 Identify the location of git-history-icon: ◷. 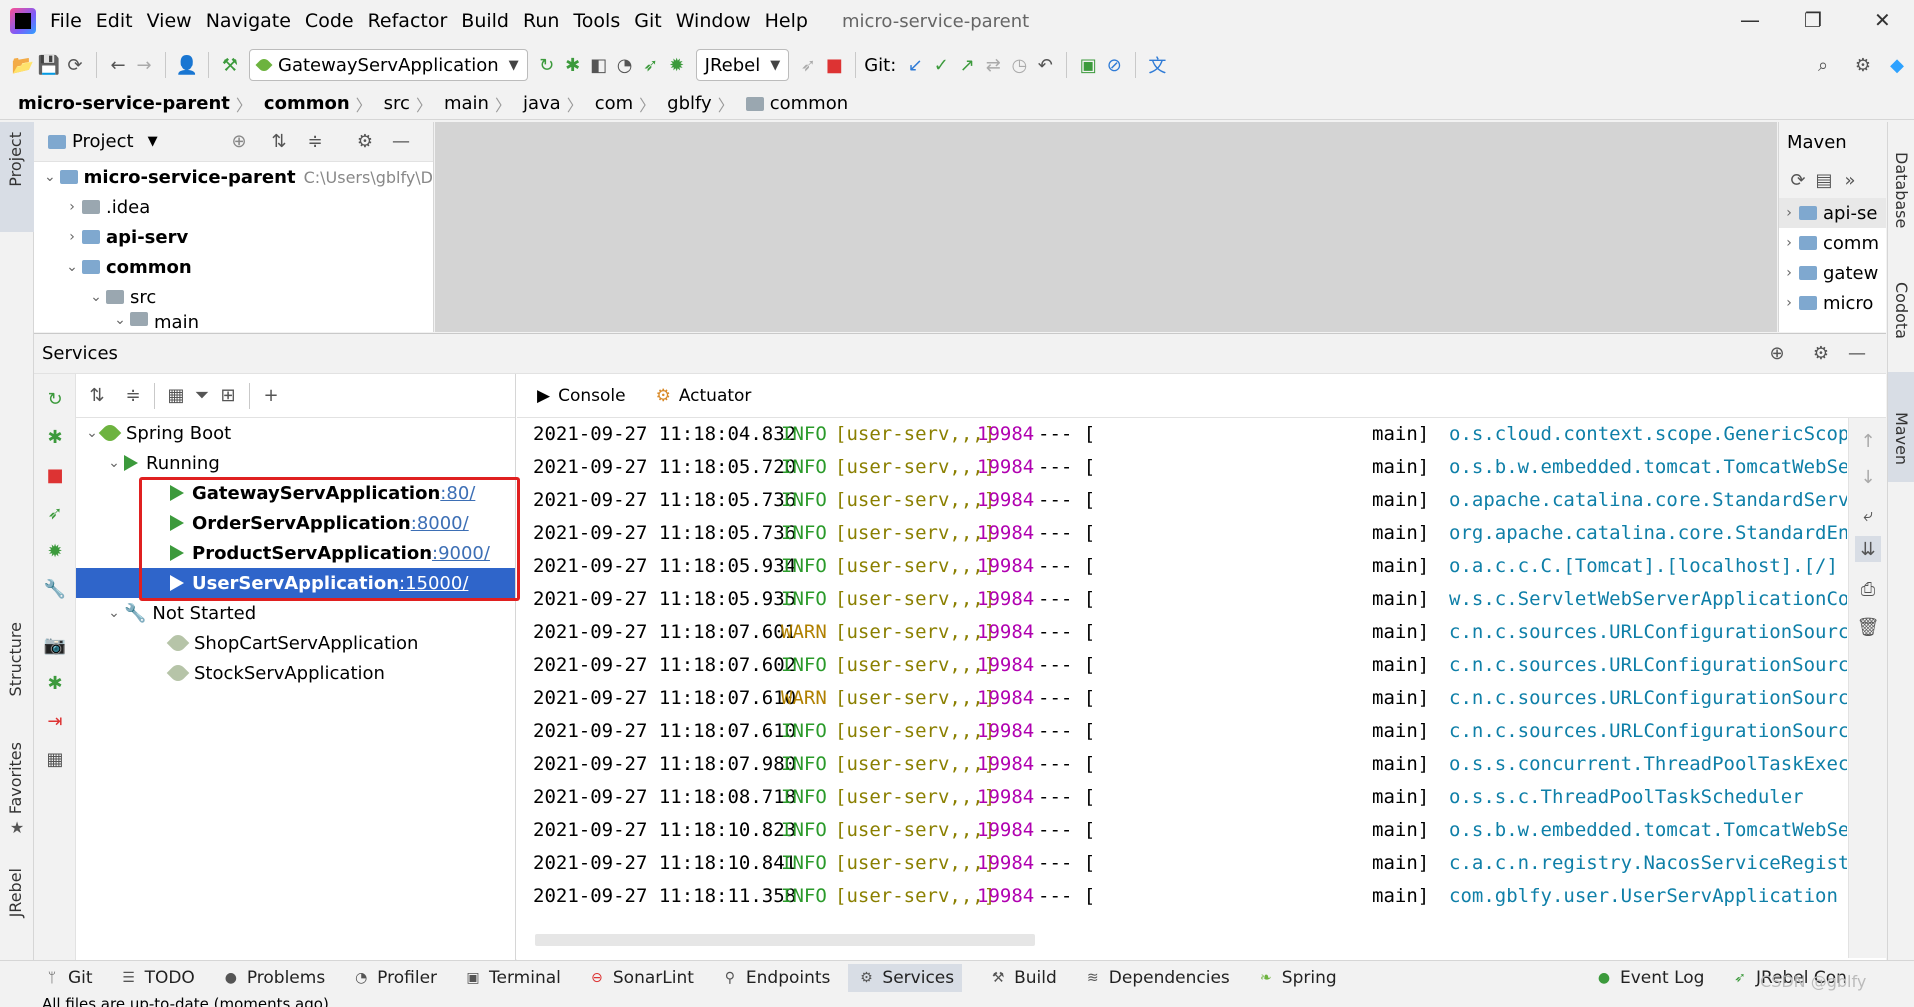
(1019, 65).